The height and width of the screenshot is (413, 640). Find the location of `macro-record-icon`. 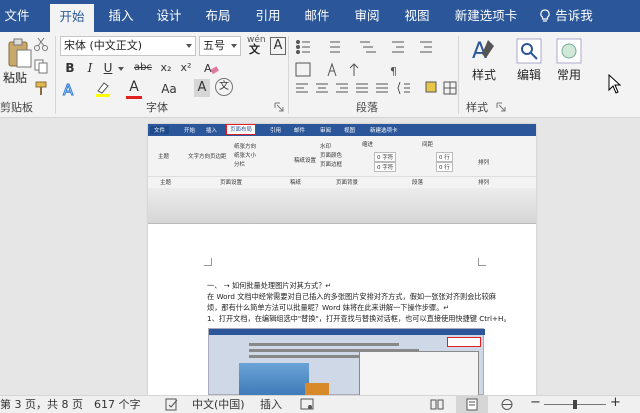

macro-record-icon is located at coordinates (307, 404).